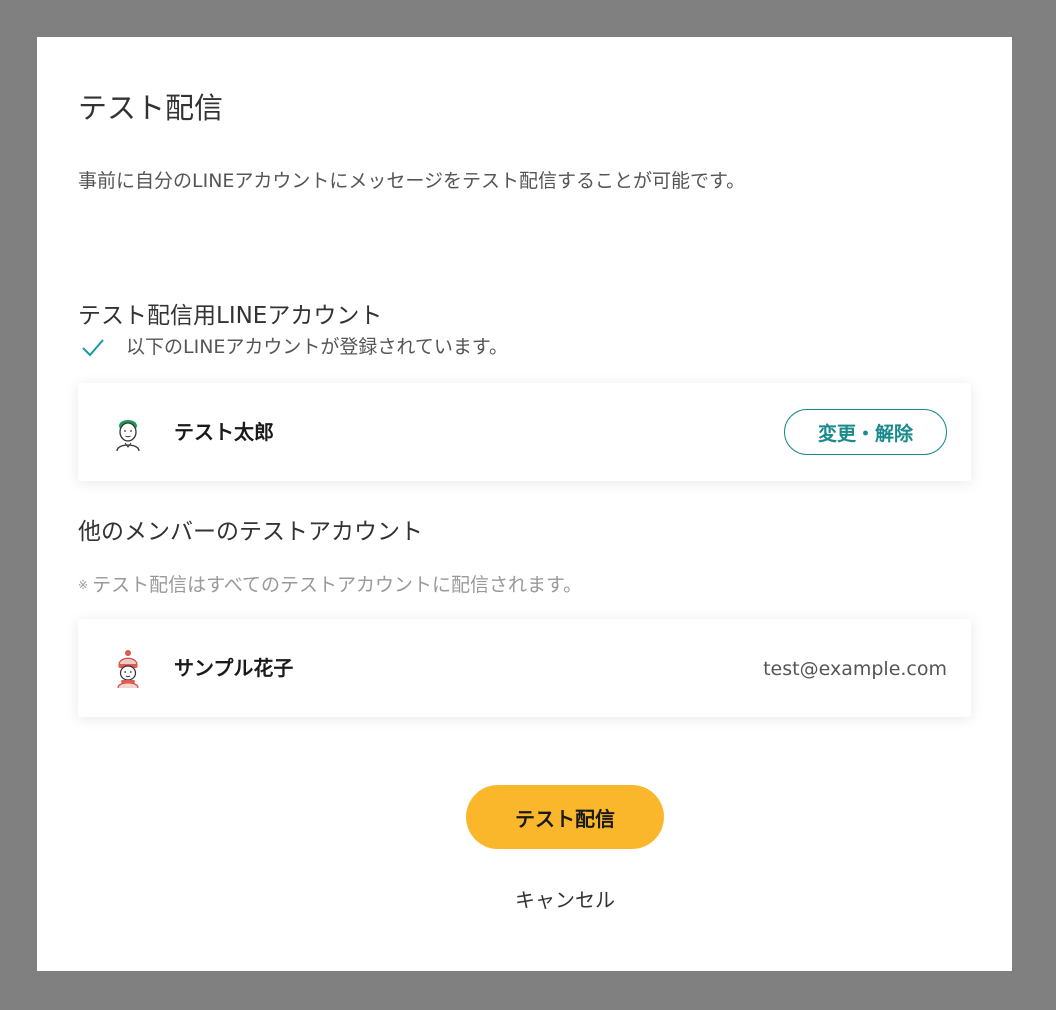 Image resolution: width=1056 pixels, height=1010 pixels. Describe the element at coordinates (128, 433) in the screenshot. I see `avatar-man-green-hair-icon` at that location.